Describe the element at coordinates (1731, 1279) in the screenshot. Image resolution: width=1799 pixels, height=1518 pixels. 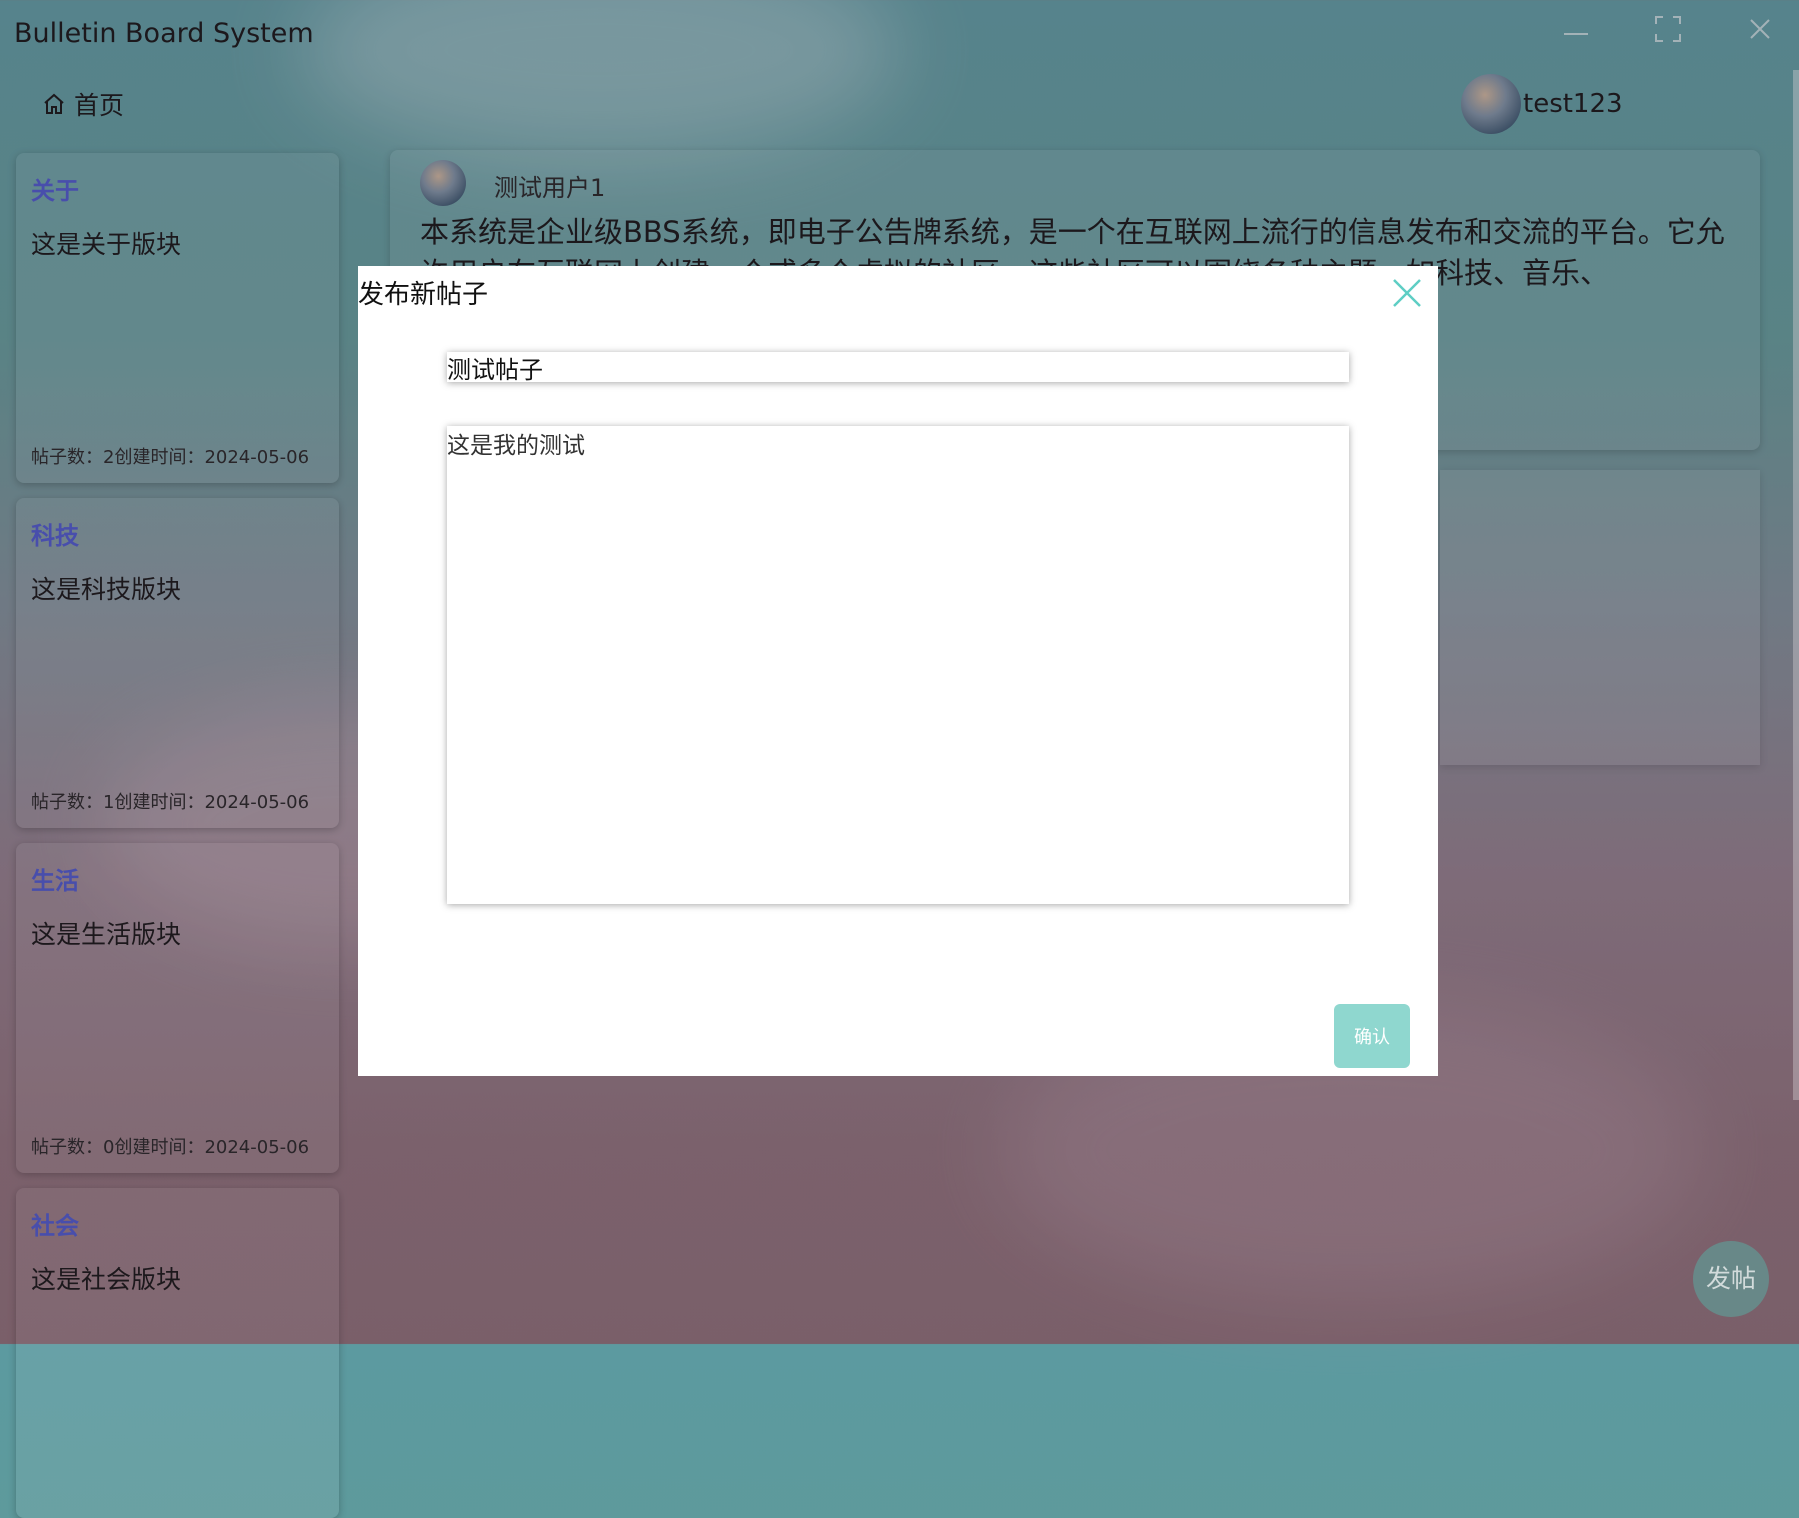
I see `new-post-fab: 发帖` at that location.